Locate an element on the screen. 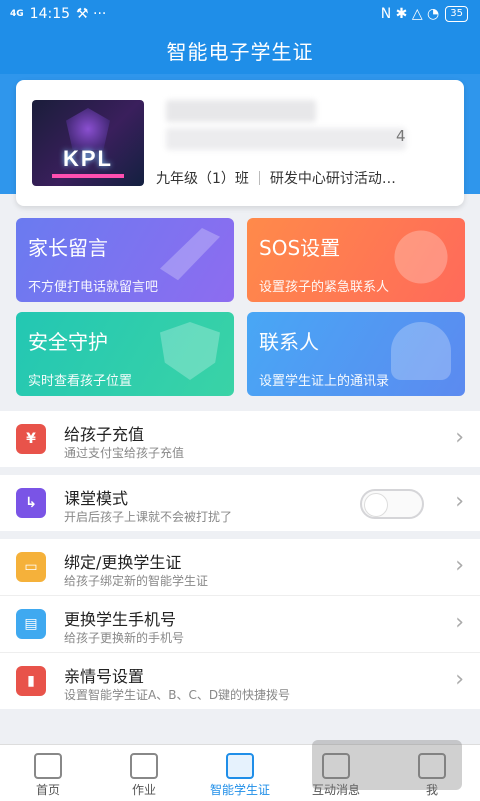  tile-title: SOS设置 is located at coordinates (300, 248).